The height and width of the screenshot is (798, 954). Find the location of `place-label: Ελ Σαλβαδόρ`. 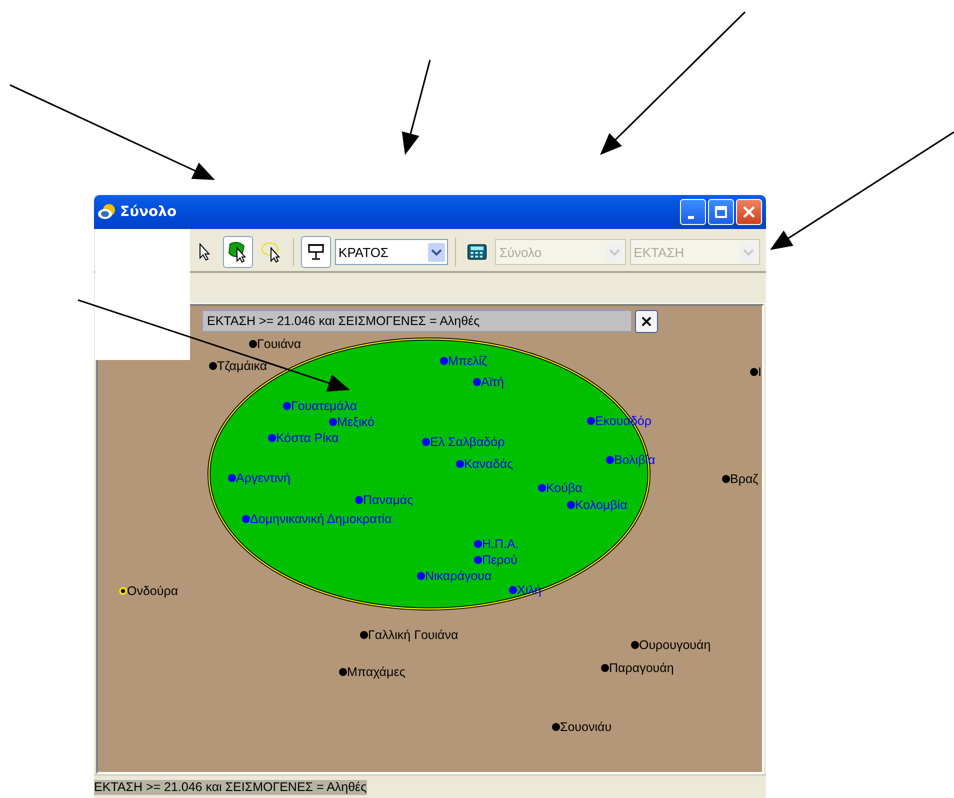

place-label: Ελ Σαλβαδόρ is located at coordinates (467, 442).